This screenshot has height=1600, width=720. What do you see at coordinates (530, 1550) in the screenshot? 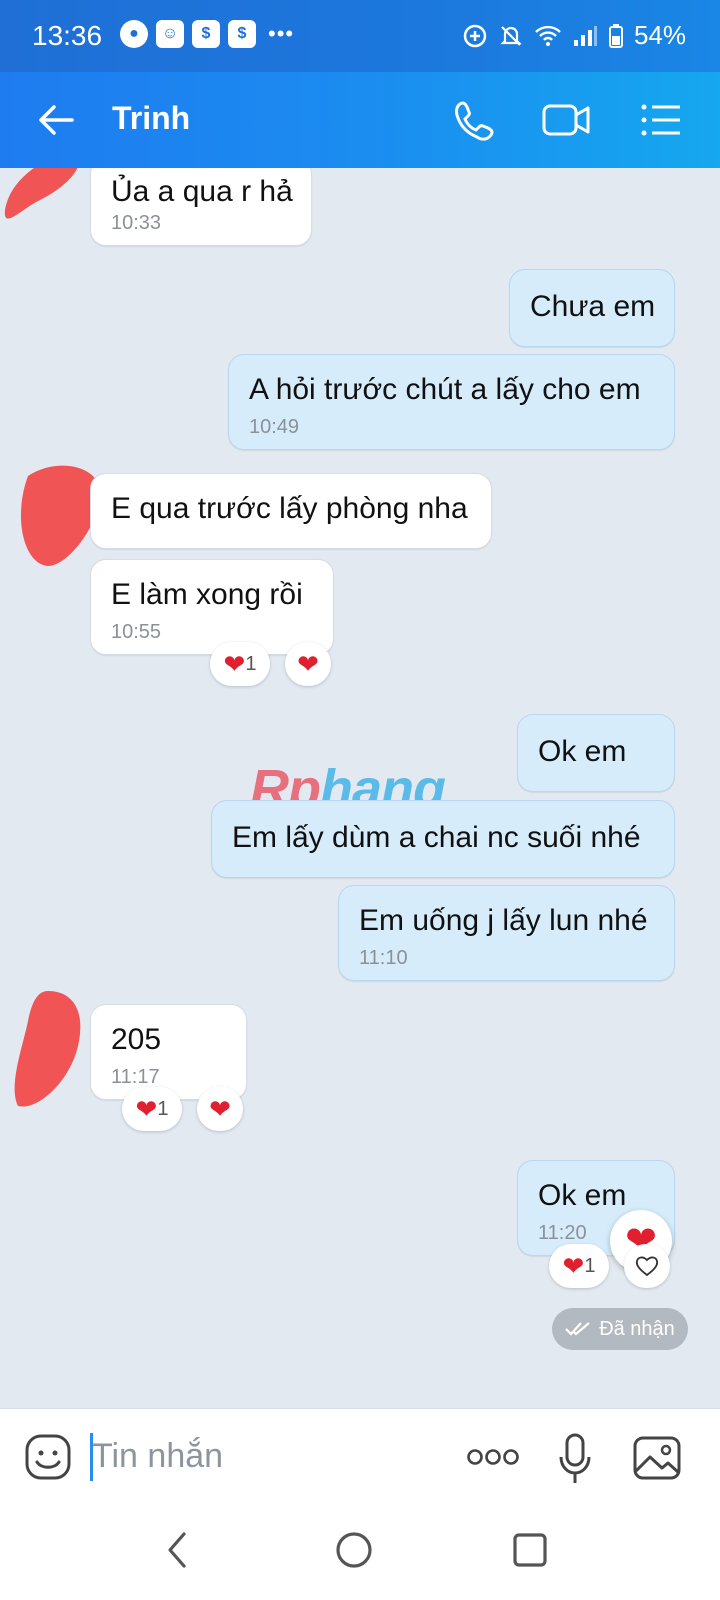
I see `recents-nav-icon` at bounding box center [530, 1550].